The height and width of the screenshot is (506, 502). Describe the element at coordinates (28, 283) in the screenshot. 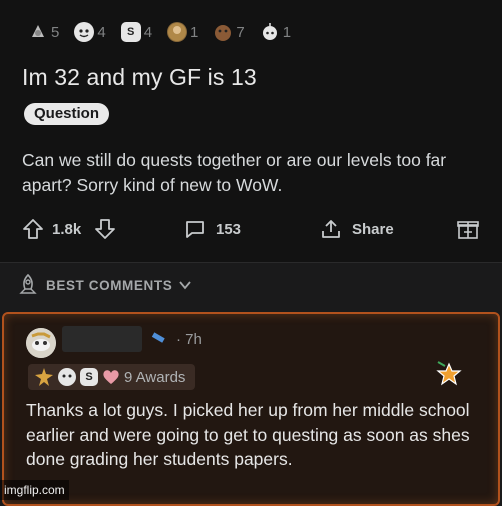

I see `rocket-icon` at that location.